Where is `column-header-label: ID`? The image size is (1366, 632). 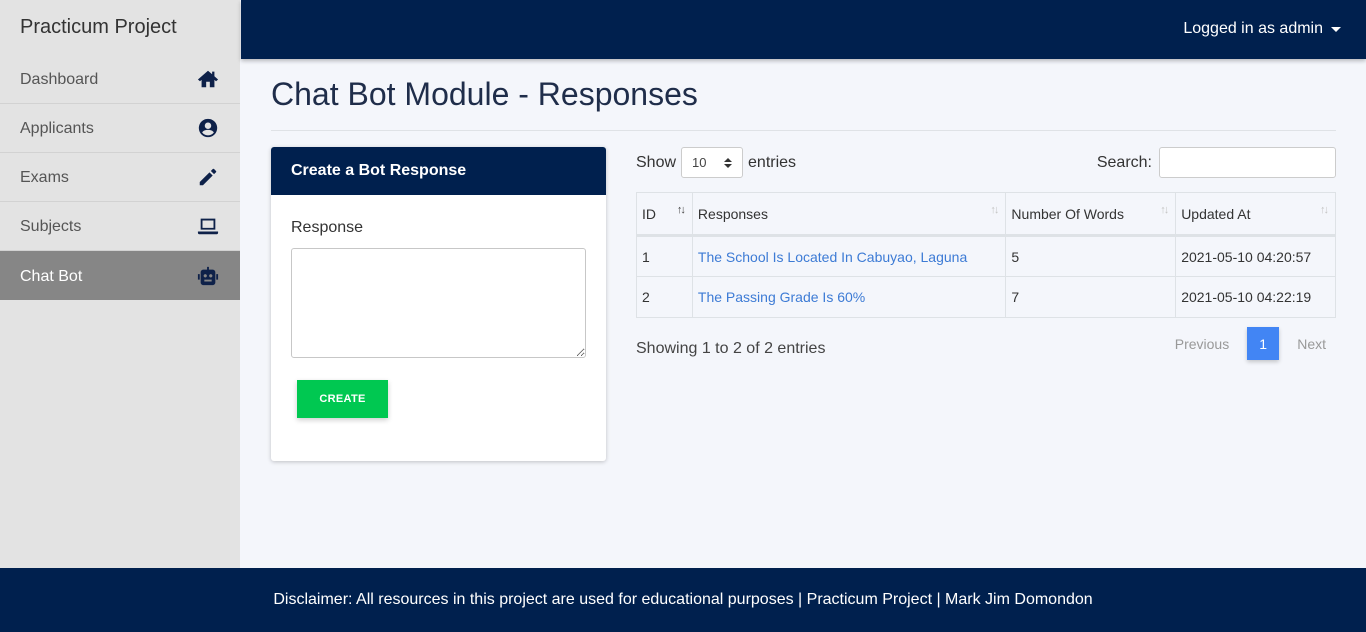
column-header-label: ID is located at coordinates (649, 213).